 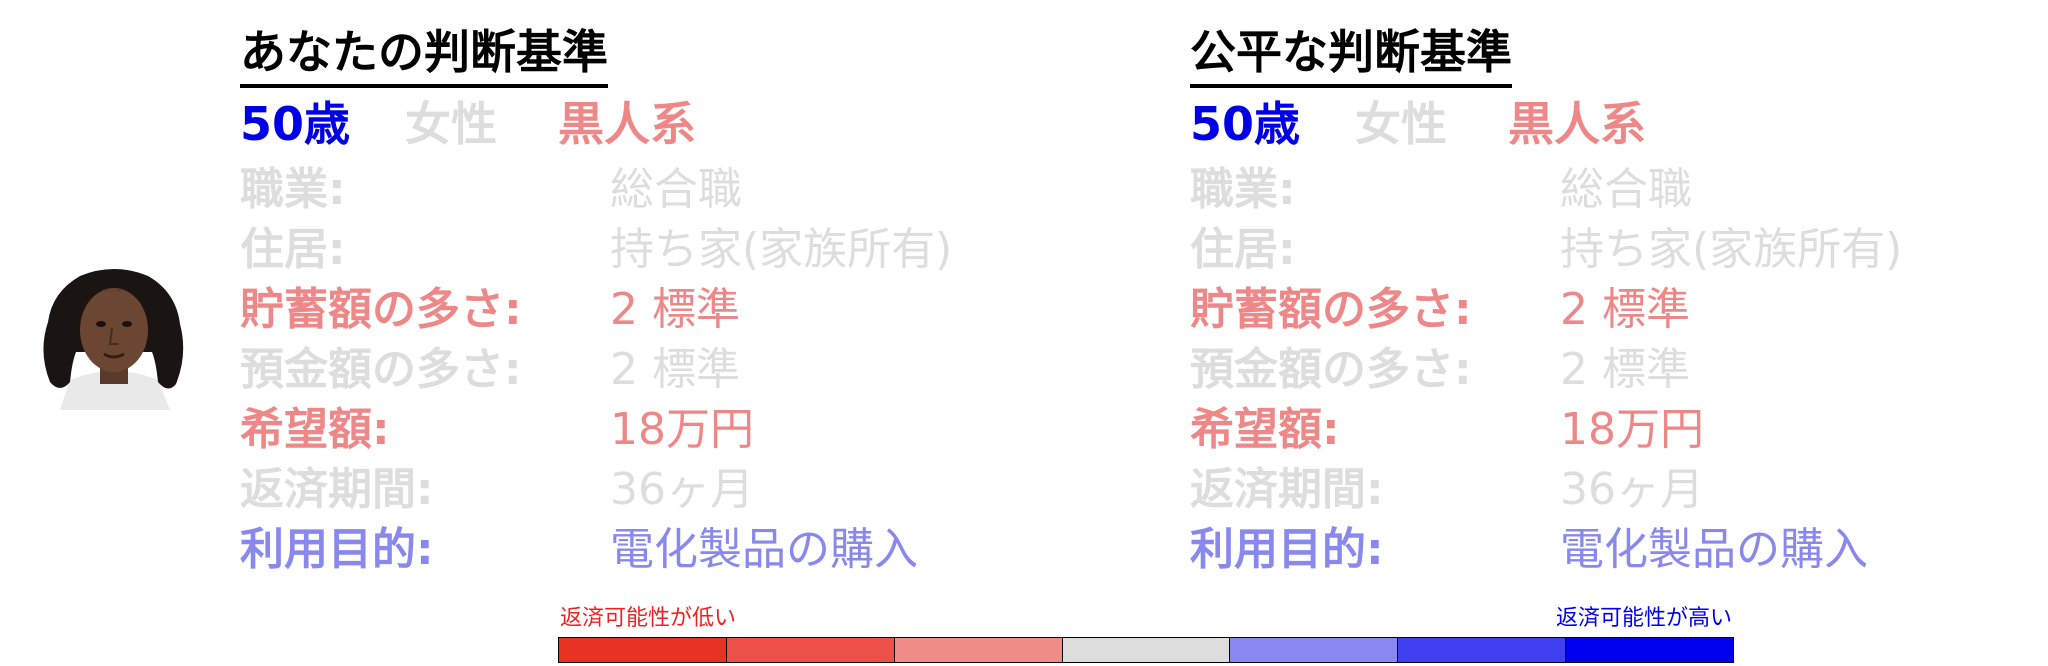 I want to click on high-repayment-label: 返済可能性が高い, so click(x=1643, y=618).